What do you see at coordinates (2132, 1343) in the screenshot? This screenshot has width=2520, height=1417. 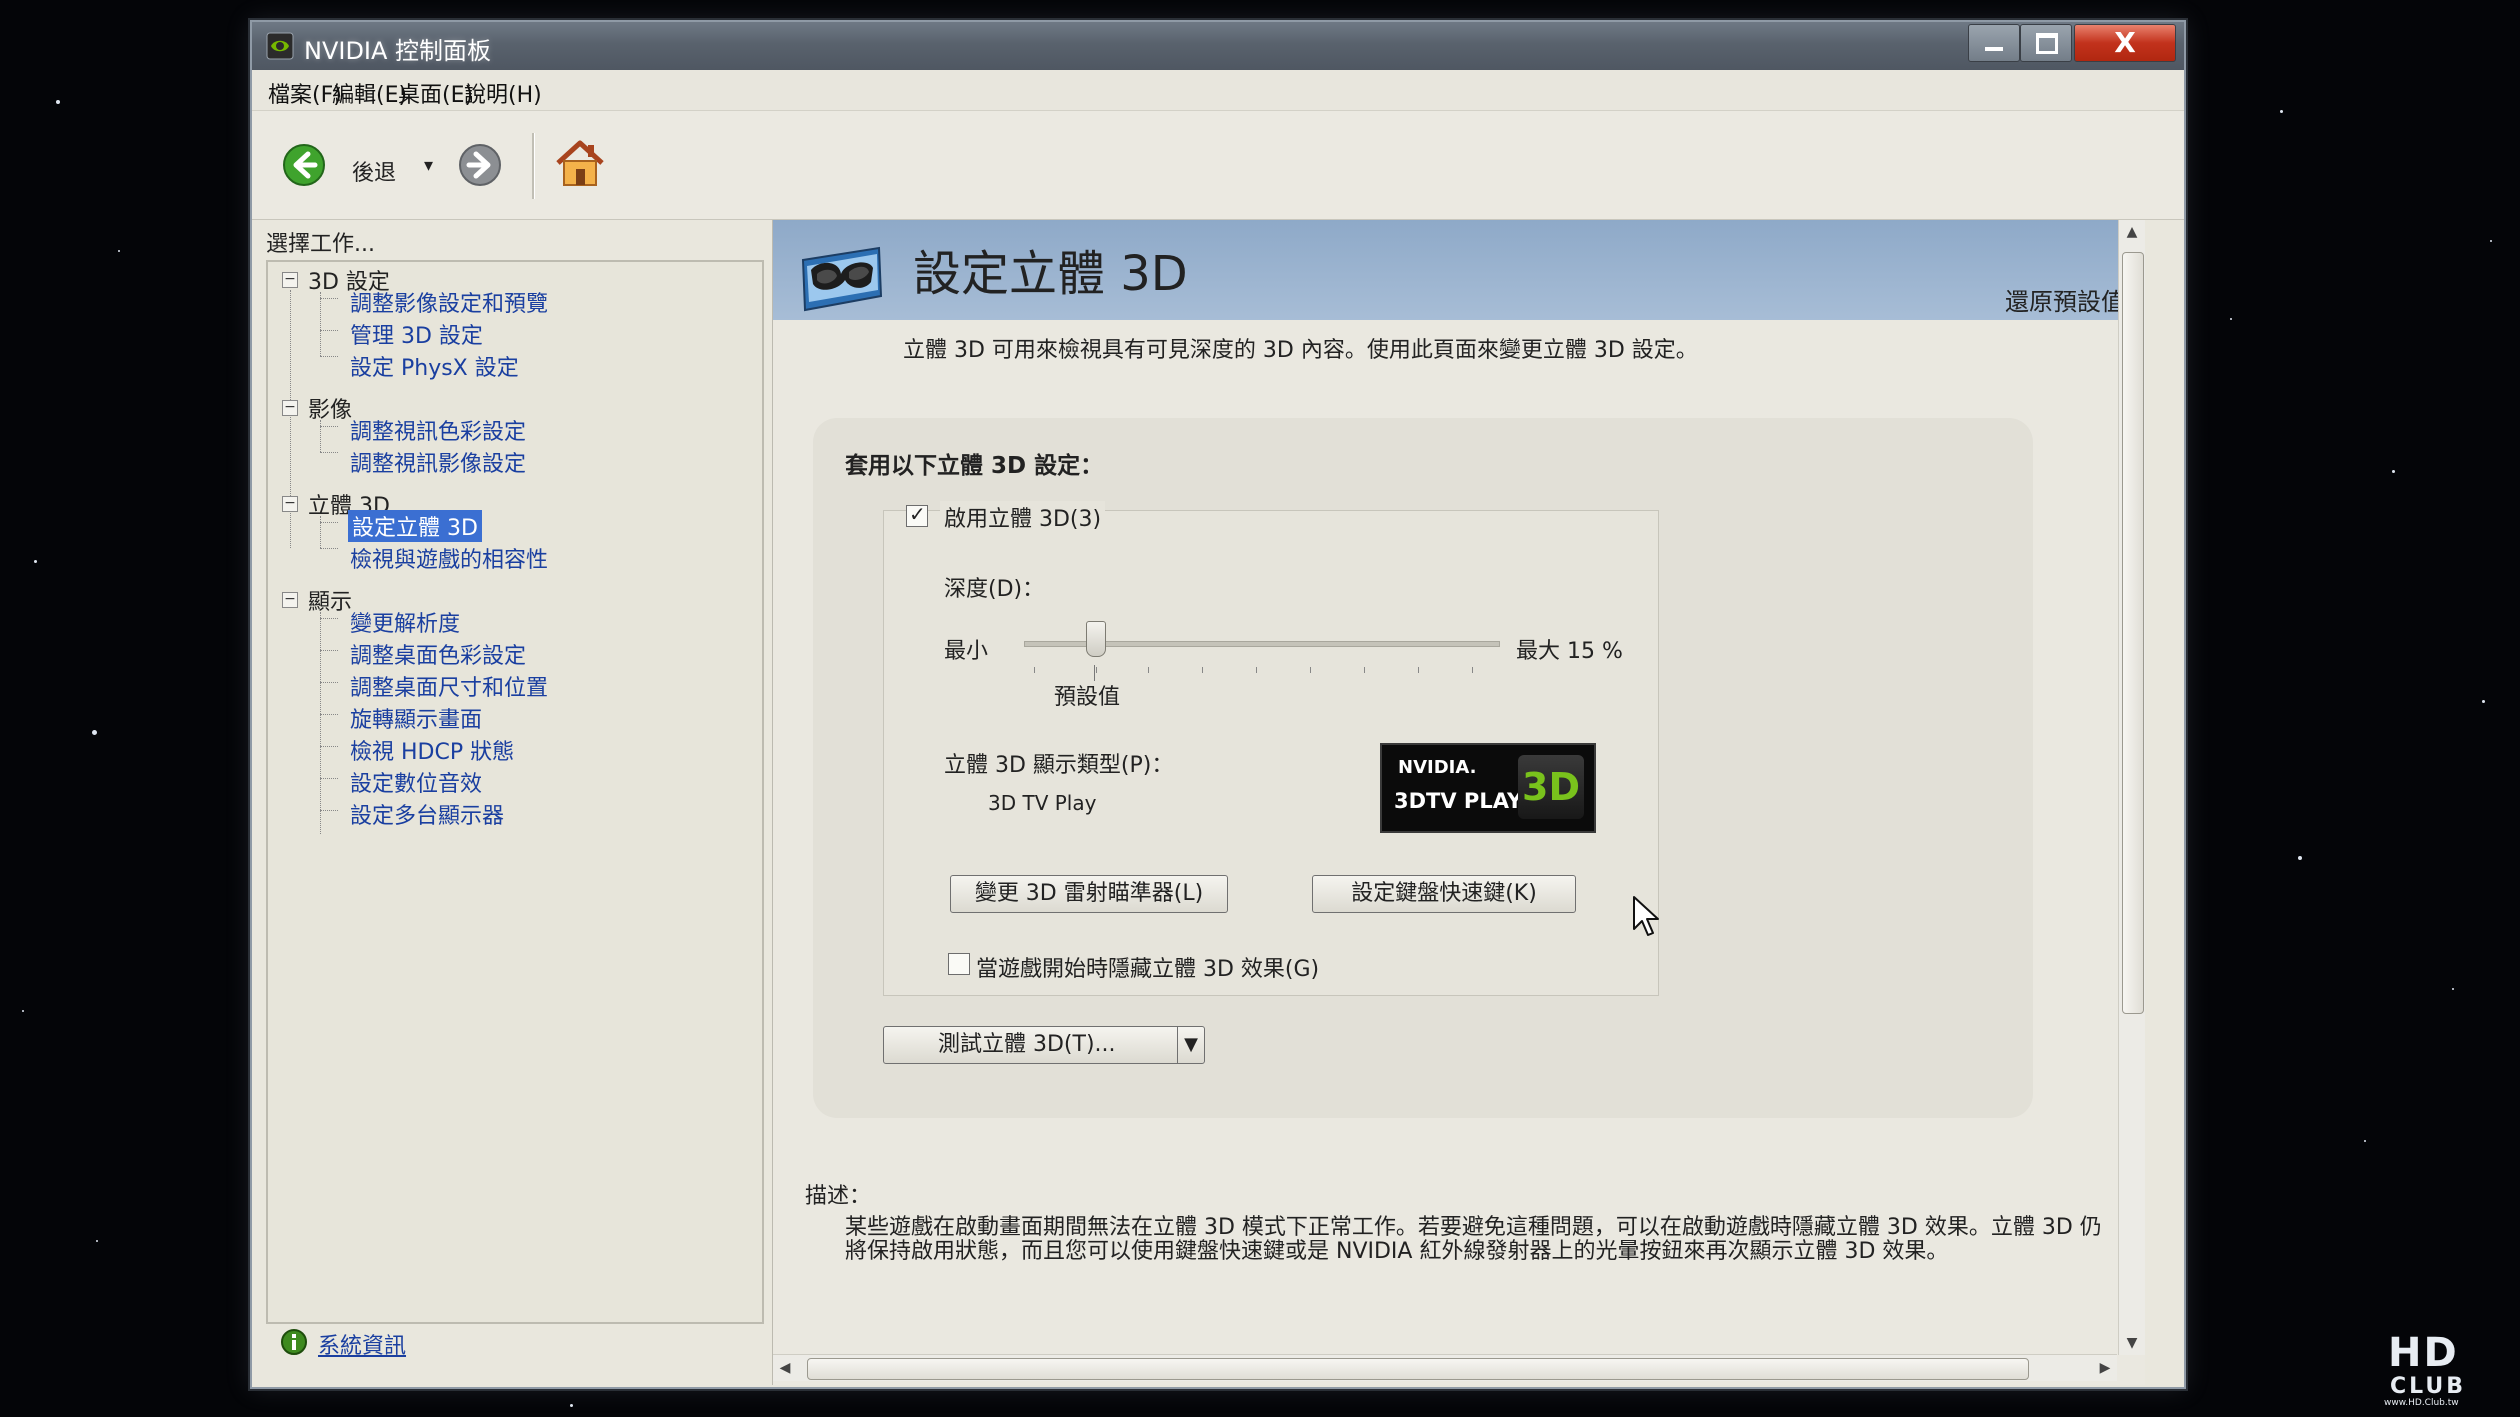 I see `scroll-down-icon: ▼` at bounding box center [2132, 1343].